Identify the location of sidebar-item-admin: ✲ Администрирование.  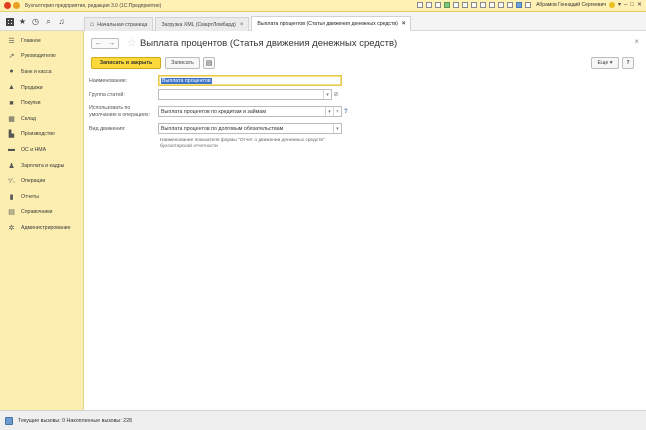
(41, 228).